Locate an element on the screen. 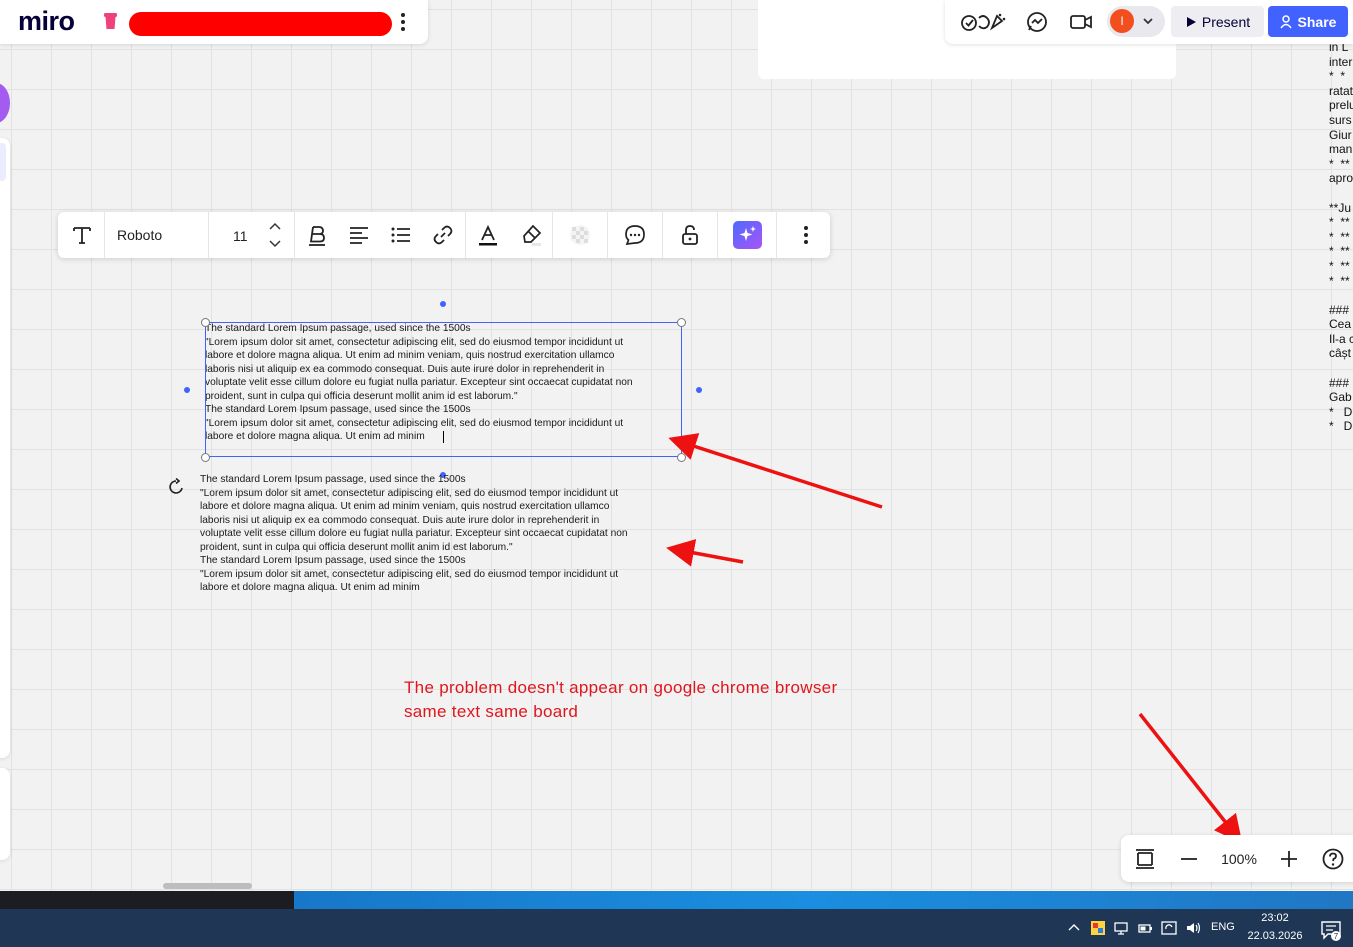  help-icon is located at coordinates (1333, 859).